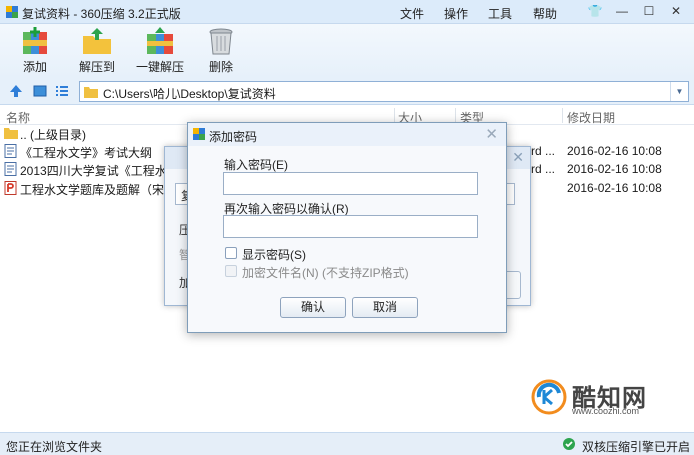 The height and width of the screenshot is (455, 694). Describe the element at coordinates (40, 91) in the screenshot. I see `thumbnail-view-icon` at that location.